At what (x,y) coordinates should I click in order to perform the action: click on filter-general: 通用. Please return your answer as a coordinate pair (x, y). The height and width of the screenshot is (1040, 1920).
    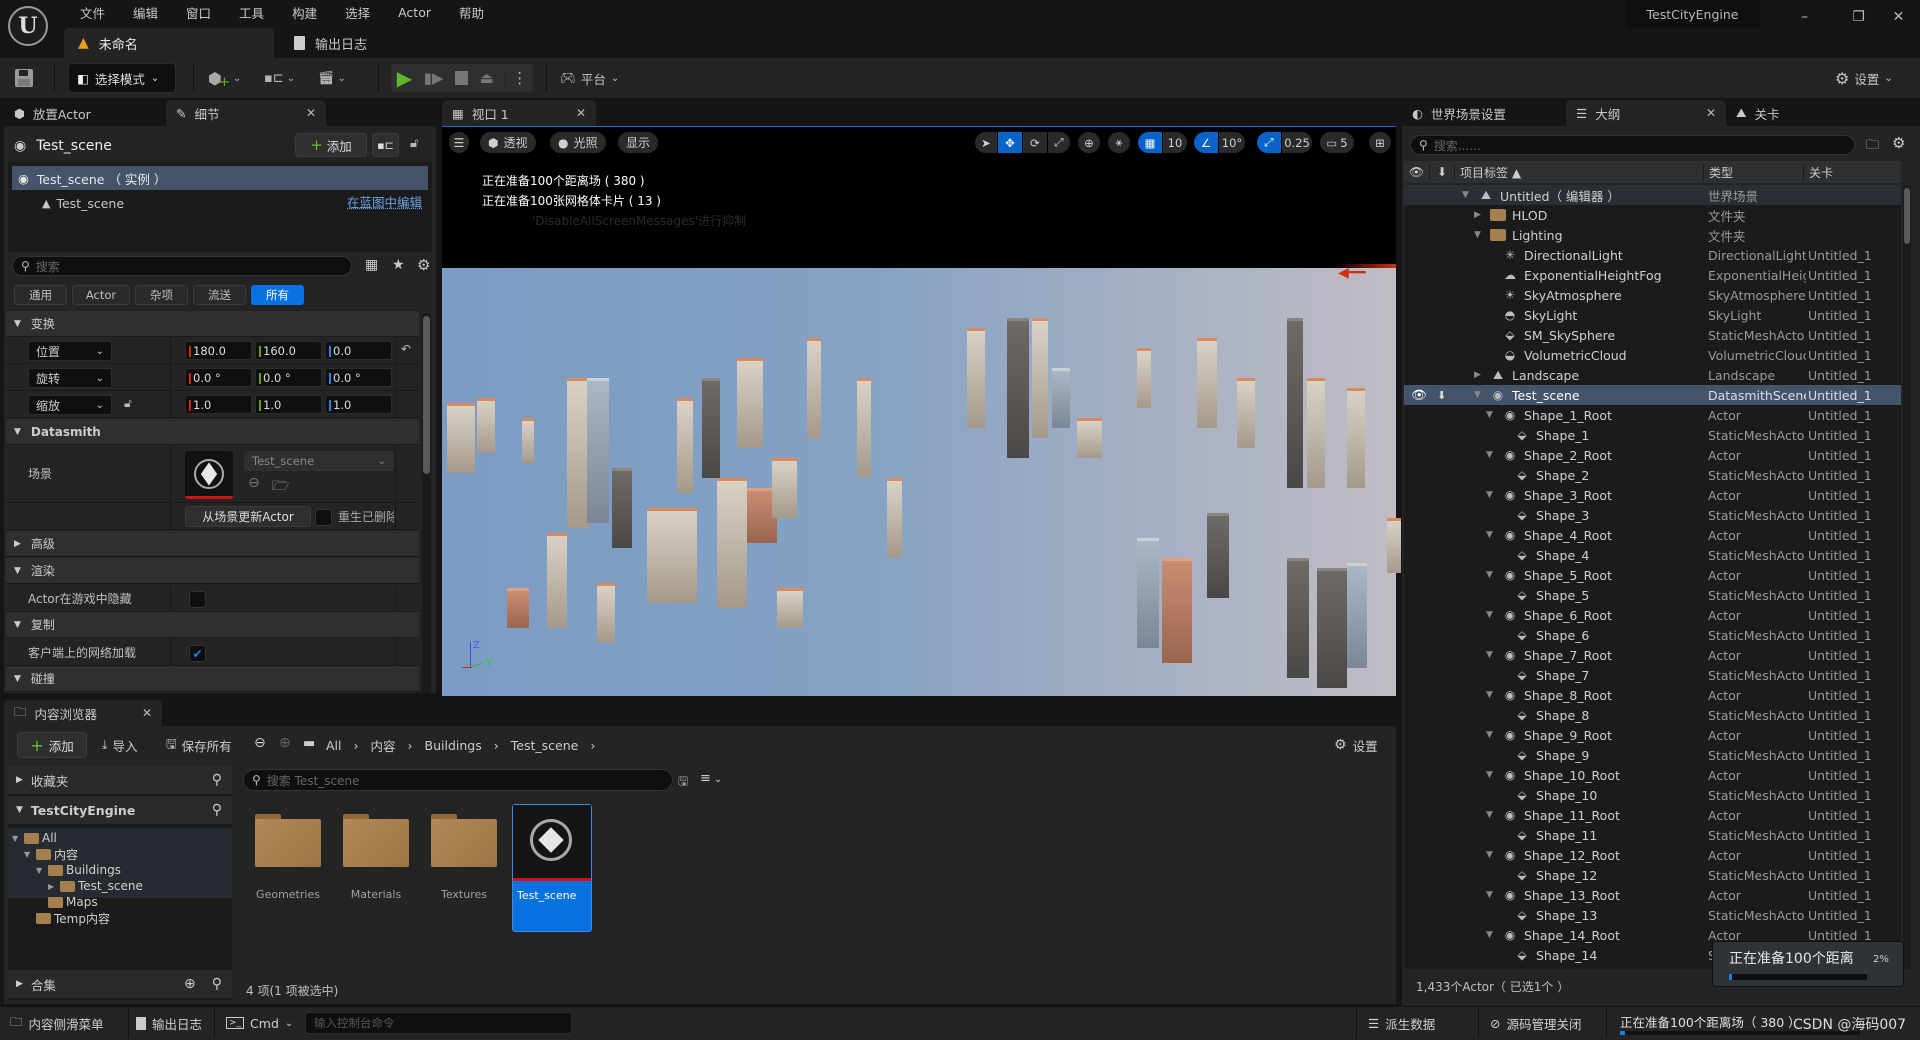
    Looking at the image, I should click on (40, 295).